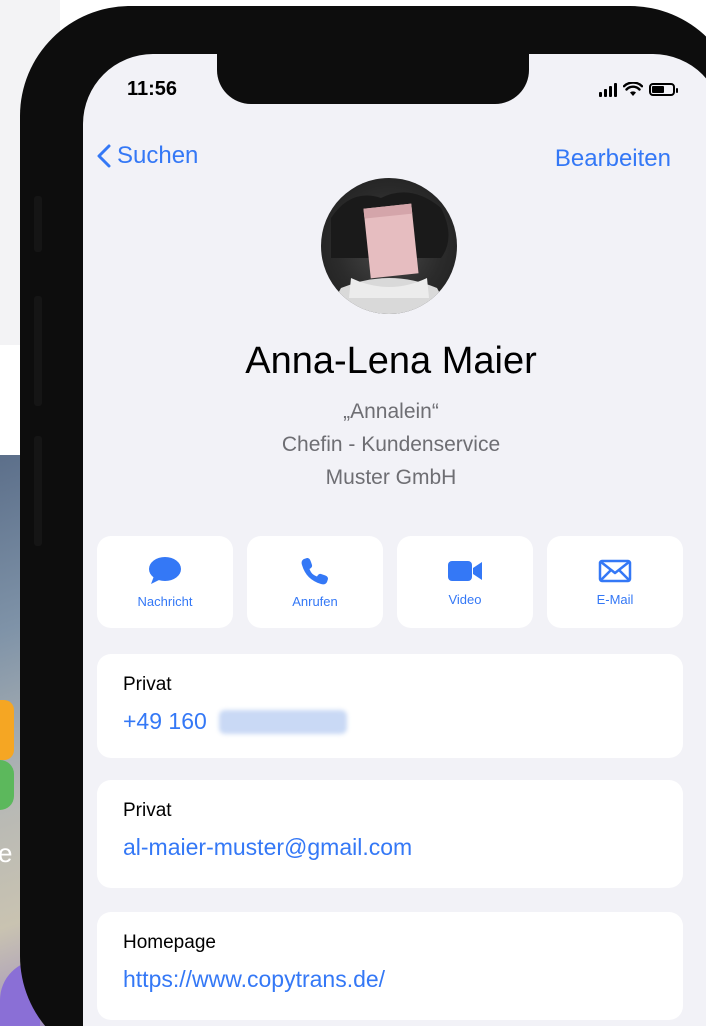  I want to click on status-icons, so click(638, 89).